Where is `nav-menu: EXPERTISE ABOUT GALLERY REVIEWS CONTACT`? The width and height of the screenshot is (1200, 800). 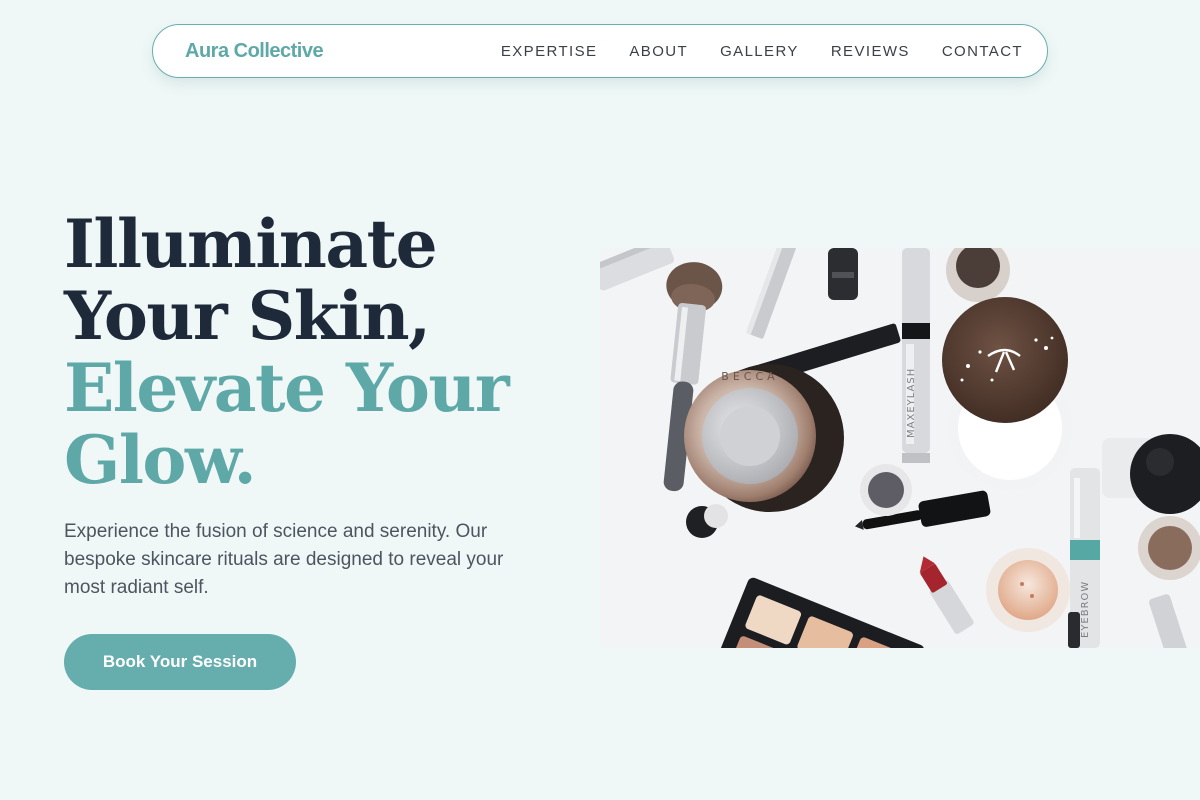
nav-menu: EXPERTISE ABOUT GALLERY REVIEWS CONTACT is located at coordinates (746, 51).